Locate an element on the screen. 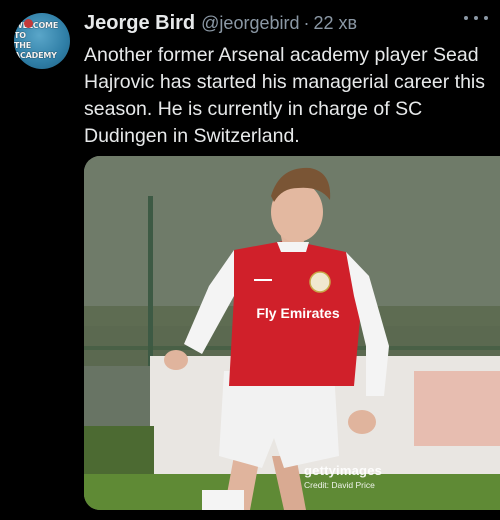  author-avatar: WELCOME TO THE ACADEMY is located at coordinates (42, 41).